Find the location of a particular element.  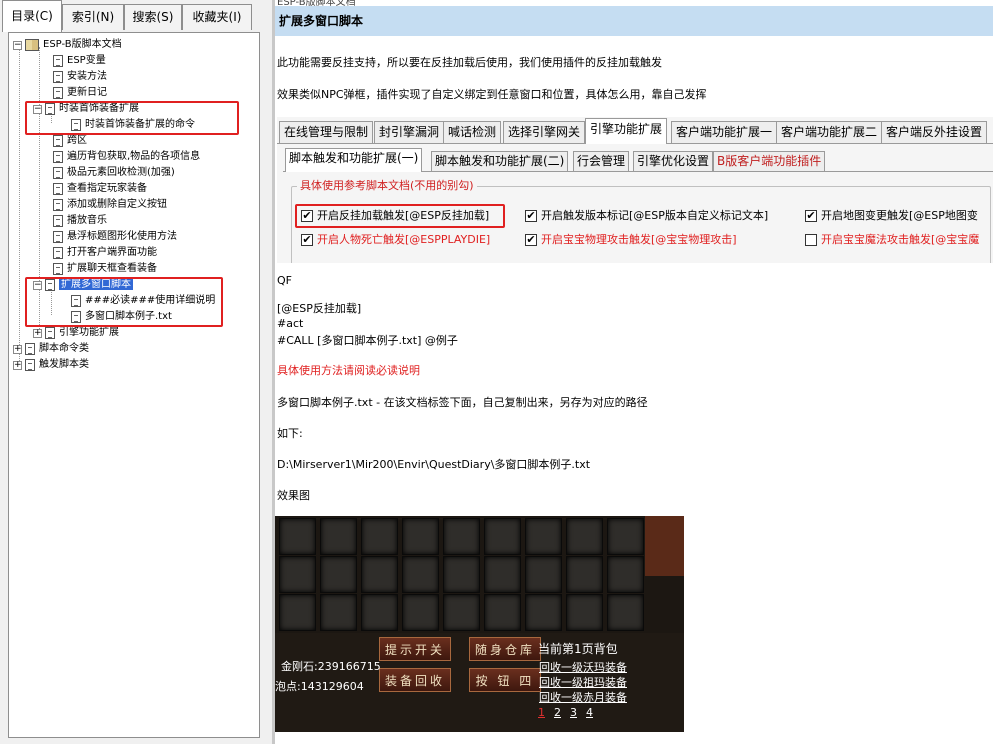

highlight-box is located at coordinates (124, 302).